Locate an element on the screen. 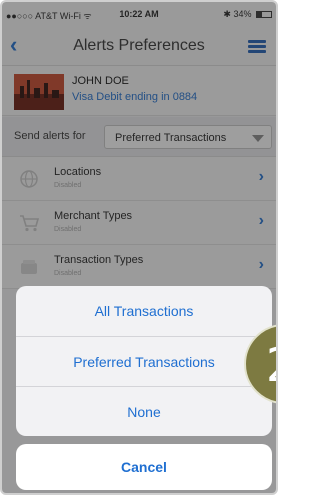 The height and width of the screenshot is (495, 320). option-preferred-transactions: Preferred Transactions is located at coordinates (144, 361).